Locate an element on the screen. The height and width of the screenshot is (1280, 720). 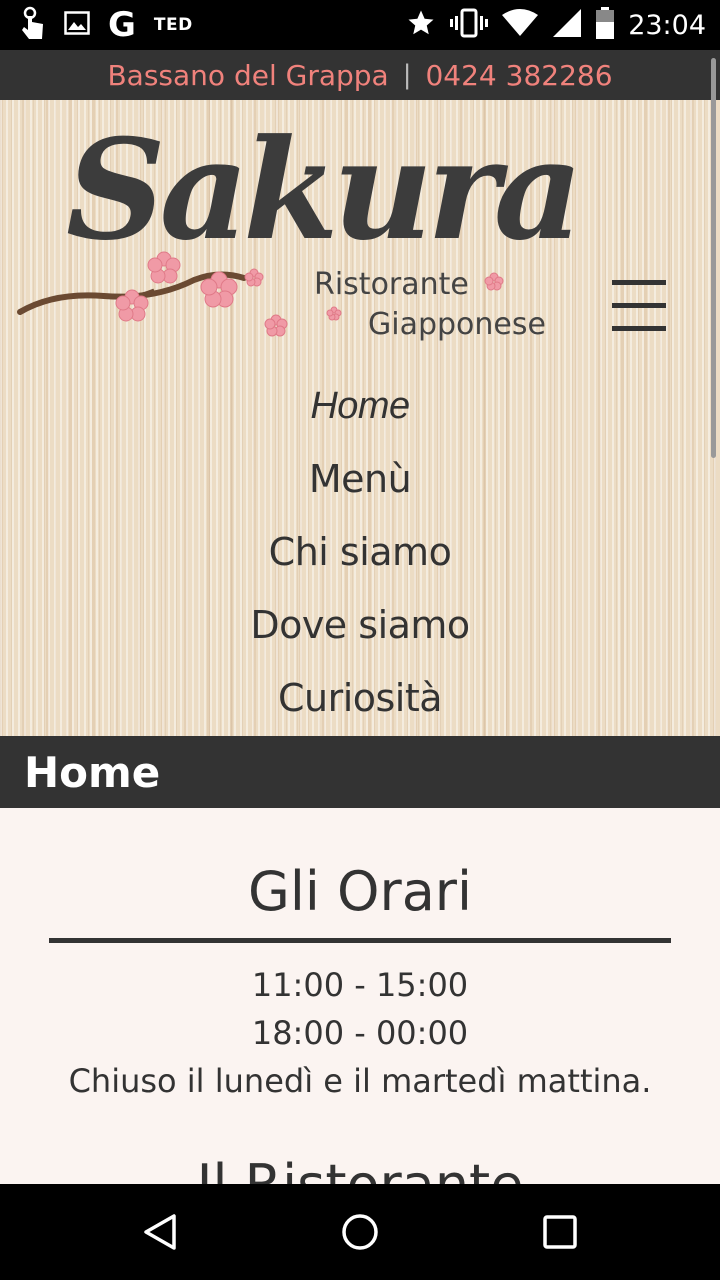
status-bar-right: 23:04 is located at coordinates (556, 25).